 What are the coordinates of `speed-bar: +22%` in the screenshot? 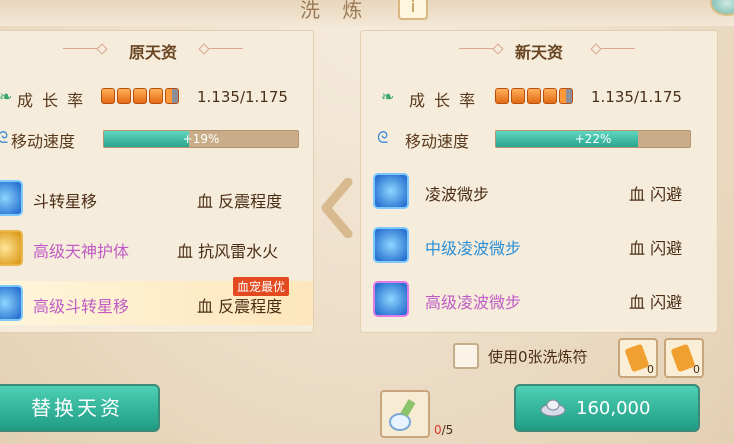 It's located at (593, 139).